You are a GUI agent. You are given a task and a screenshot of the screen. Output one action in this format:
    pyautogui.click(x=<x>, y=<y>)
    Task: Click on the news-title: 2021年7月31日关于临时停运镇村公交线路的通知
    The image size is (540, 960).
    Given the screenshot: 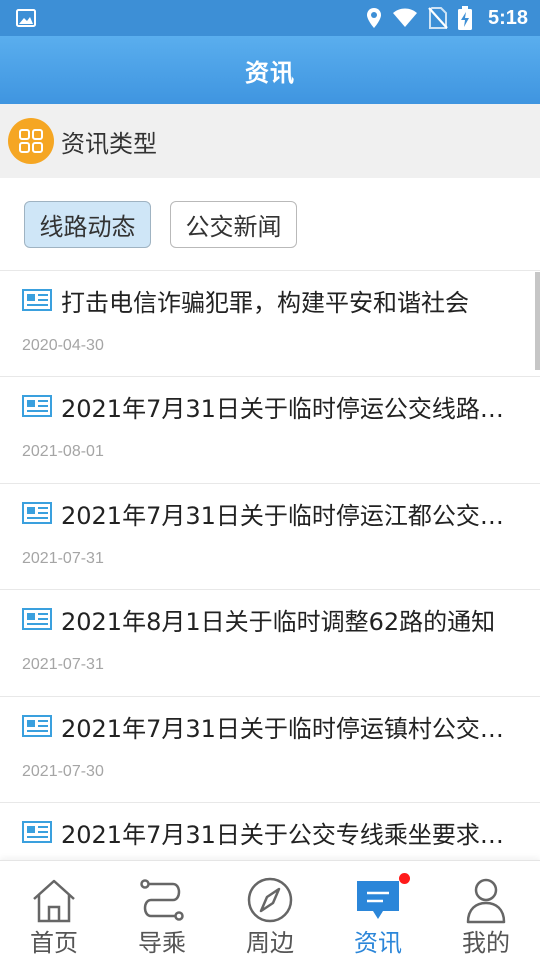 What is the action you would take?
    pyautogui.click(x=288, y=729)
    